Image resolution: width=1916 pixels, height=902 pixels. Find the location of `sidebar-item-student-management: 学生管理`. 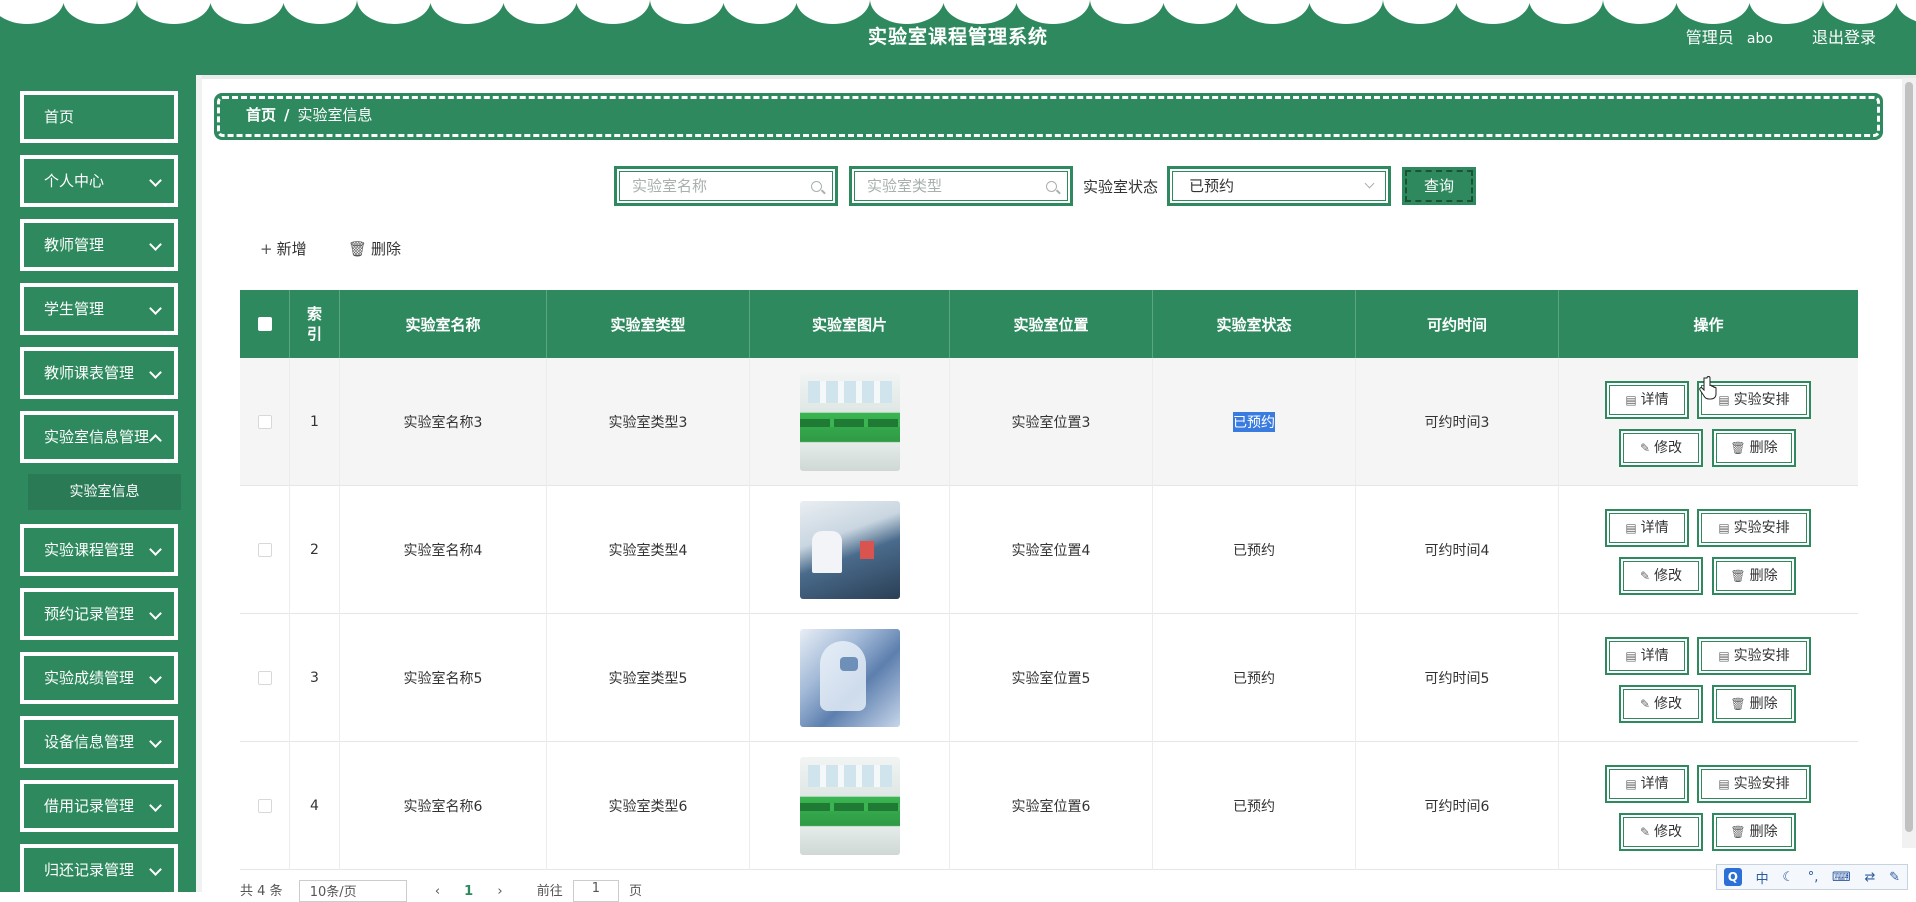

sidebar-item-student-management: 学生管理 is located at coordinates (99, 309).